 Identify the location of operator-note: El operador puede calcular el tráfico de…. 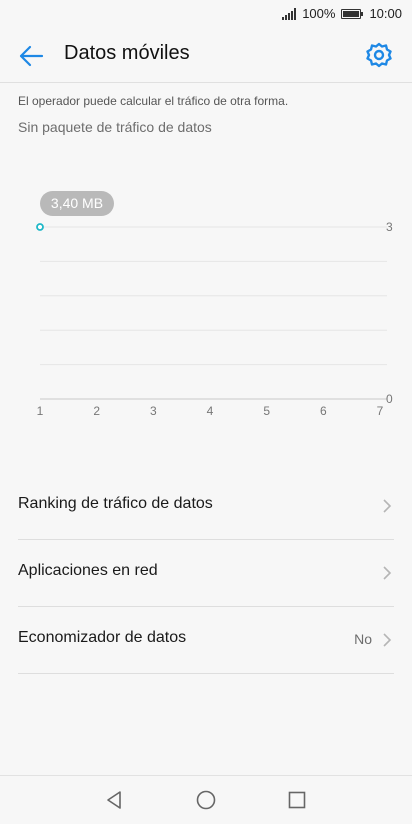
(153, 101).